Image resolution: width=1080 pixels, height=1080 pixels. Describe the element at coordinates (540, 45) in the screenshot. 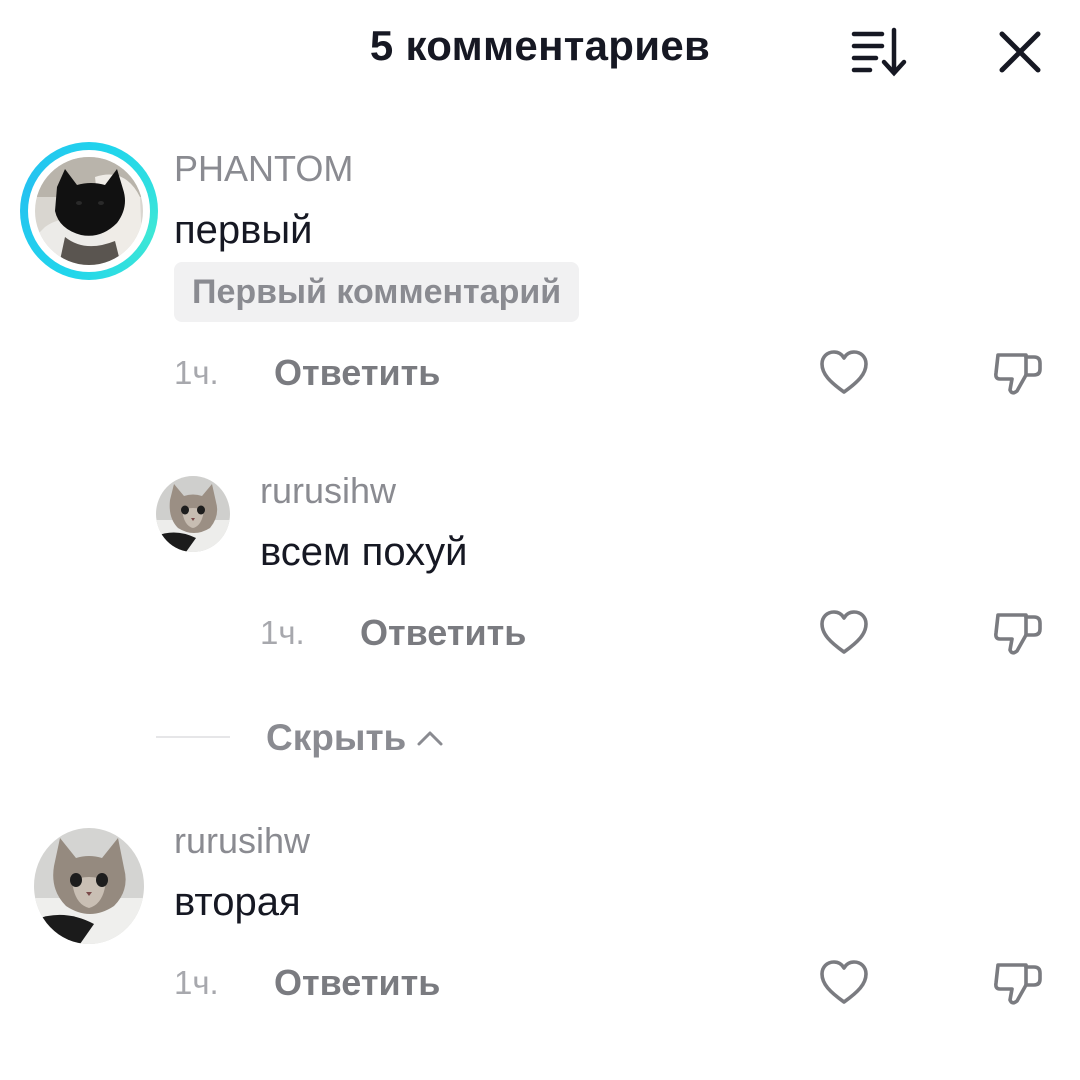

I see `comments-count-title: 5 комментариев` at that location.